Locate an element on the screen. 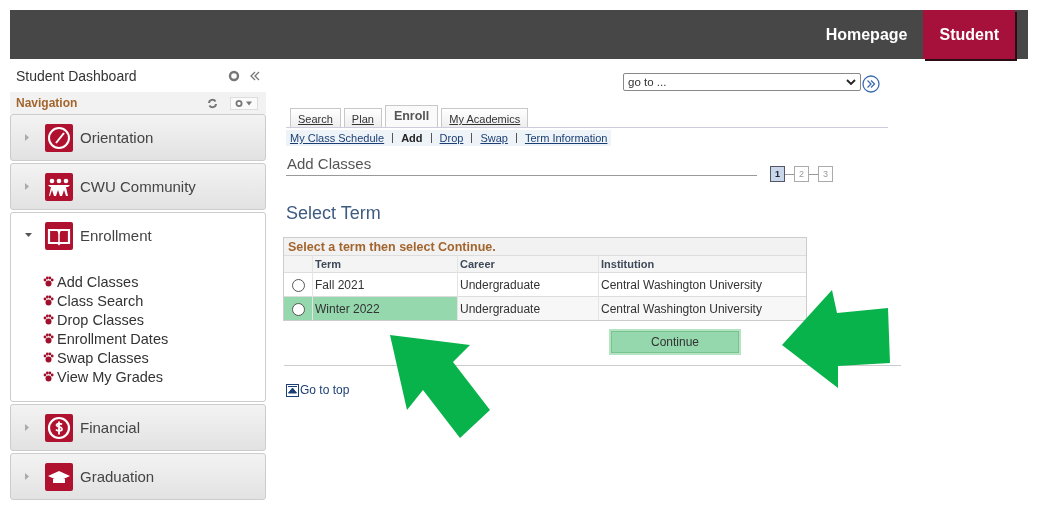 This screenshot has width=1039, height=507. settings-dropdown is located at coordinates (244, 103).